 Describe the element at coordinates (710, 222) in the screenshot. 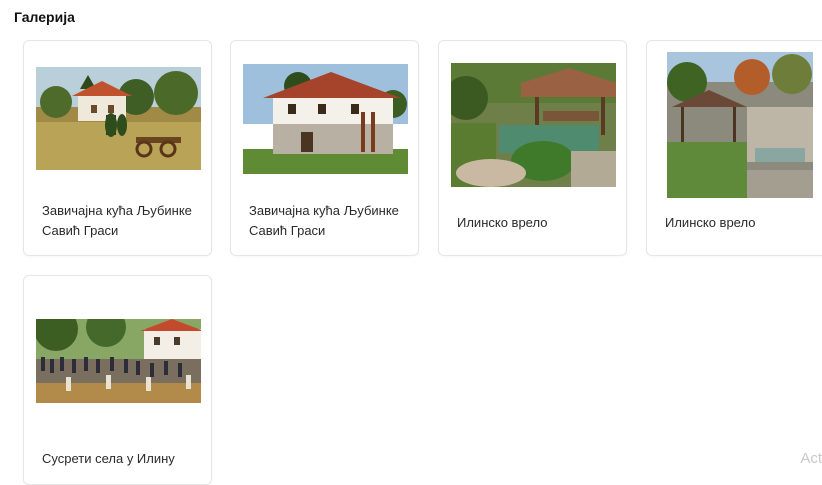

I see `gallery-caption-4: Илинско врело` at that location.